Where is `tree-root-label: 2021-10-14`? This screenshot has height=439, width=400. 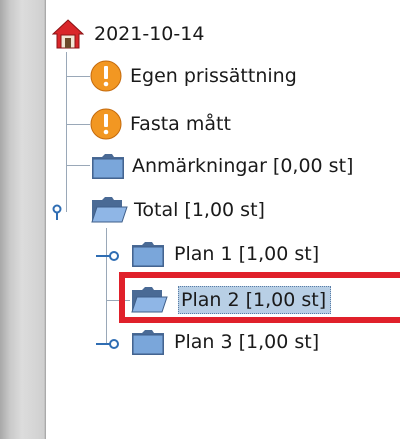 tree-root-label: 2021-10-14 is located at coordinates (149, 34).